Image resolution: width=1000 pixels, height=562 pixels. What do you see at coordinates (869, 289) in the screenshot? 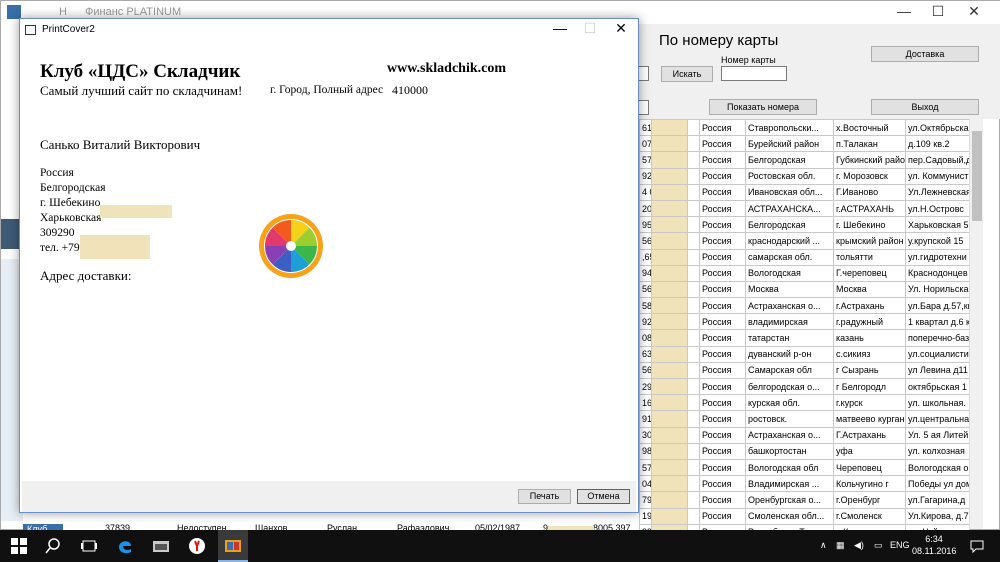
I see `cell-city: Москва` at bounding box center [869, 289].